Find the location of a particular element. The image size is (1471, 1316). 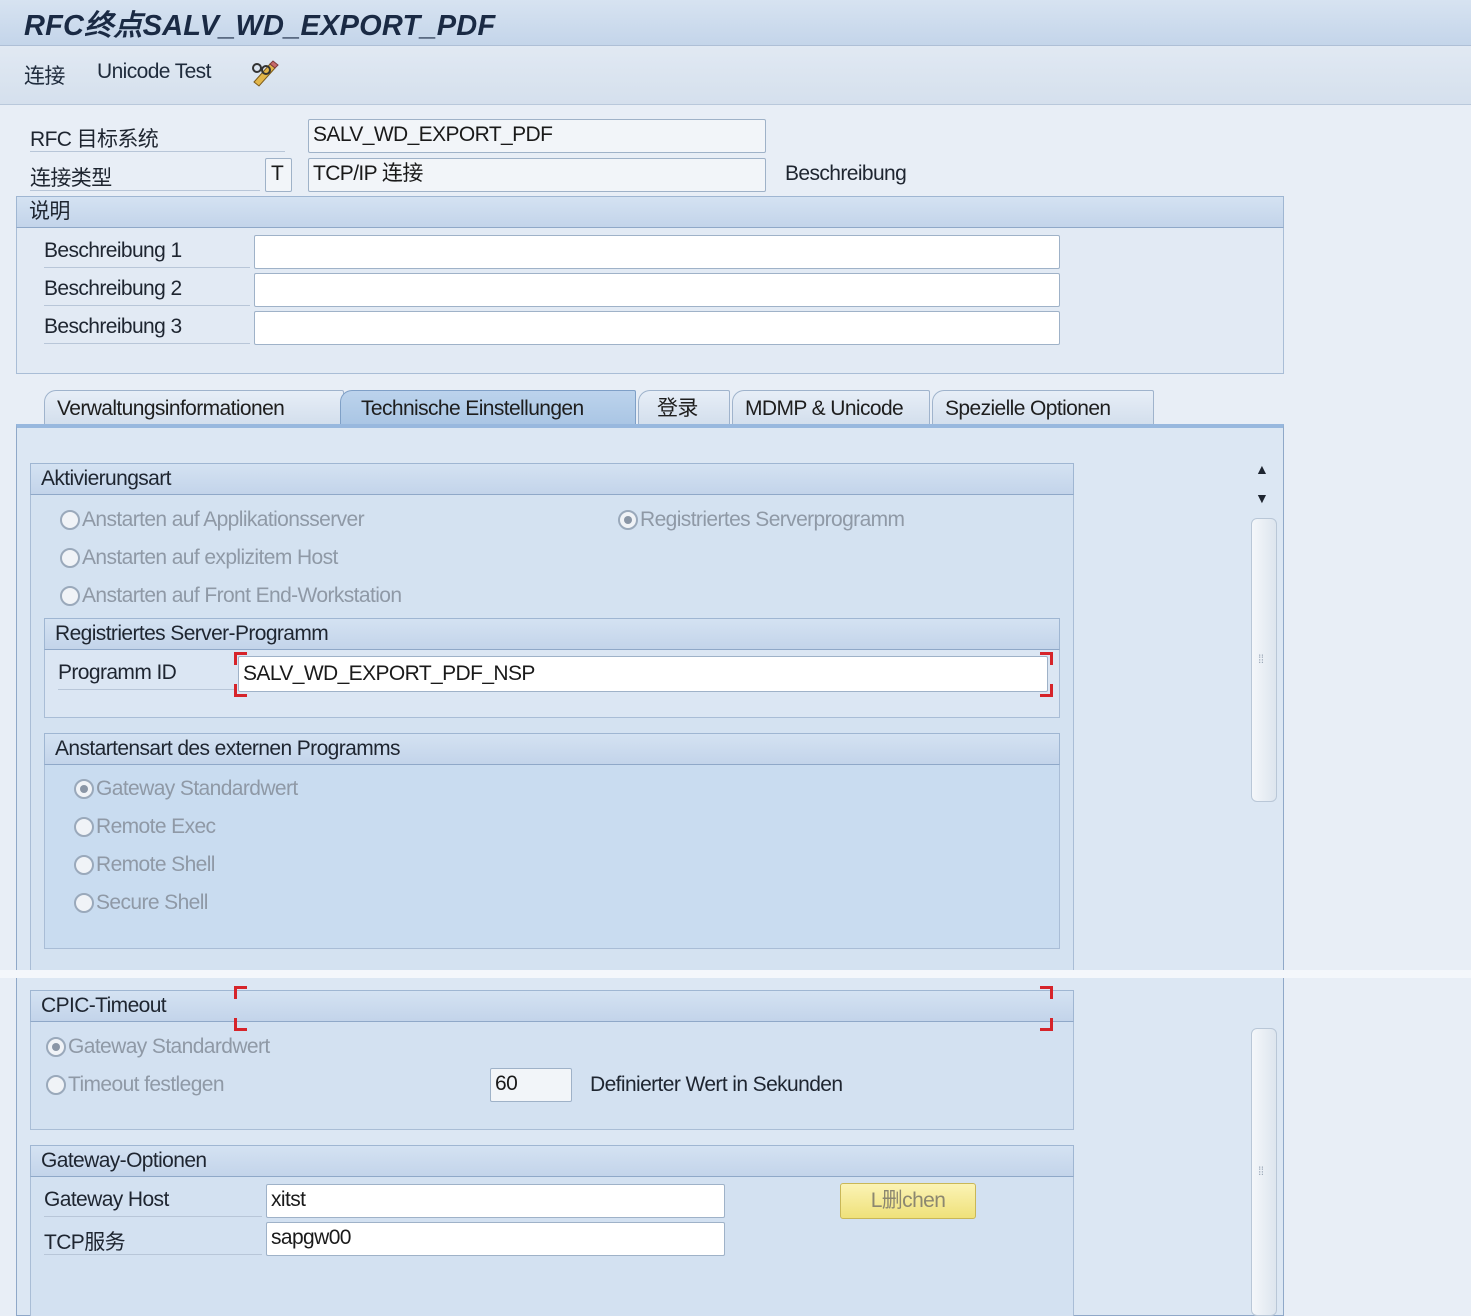

connection-type-field: TCP/IP 连接 is located at coordinates (537, 175).